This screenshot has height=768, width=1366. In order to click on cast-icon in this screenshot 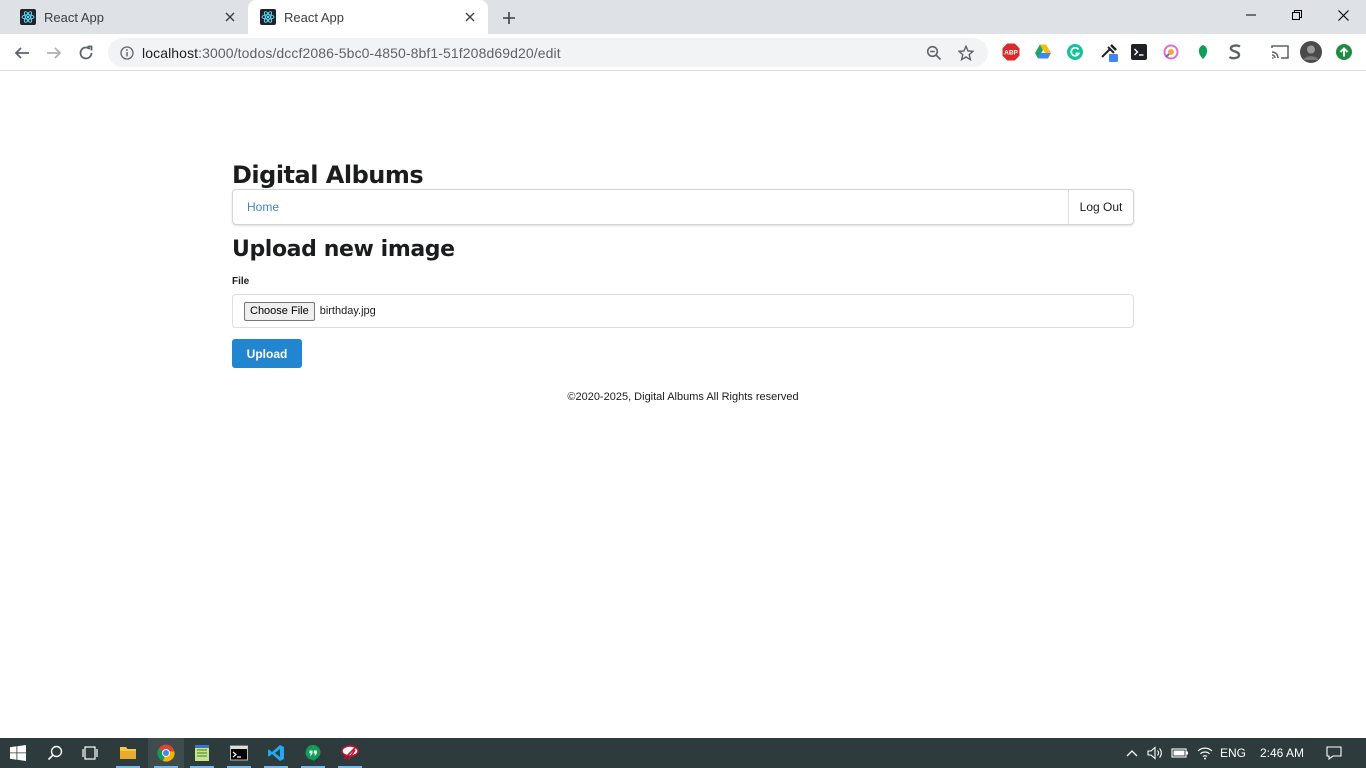, I will do `click(1280, 52)`.